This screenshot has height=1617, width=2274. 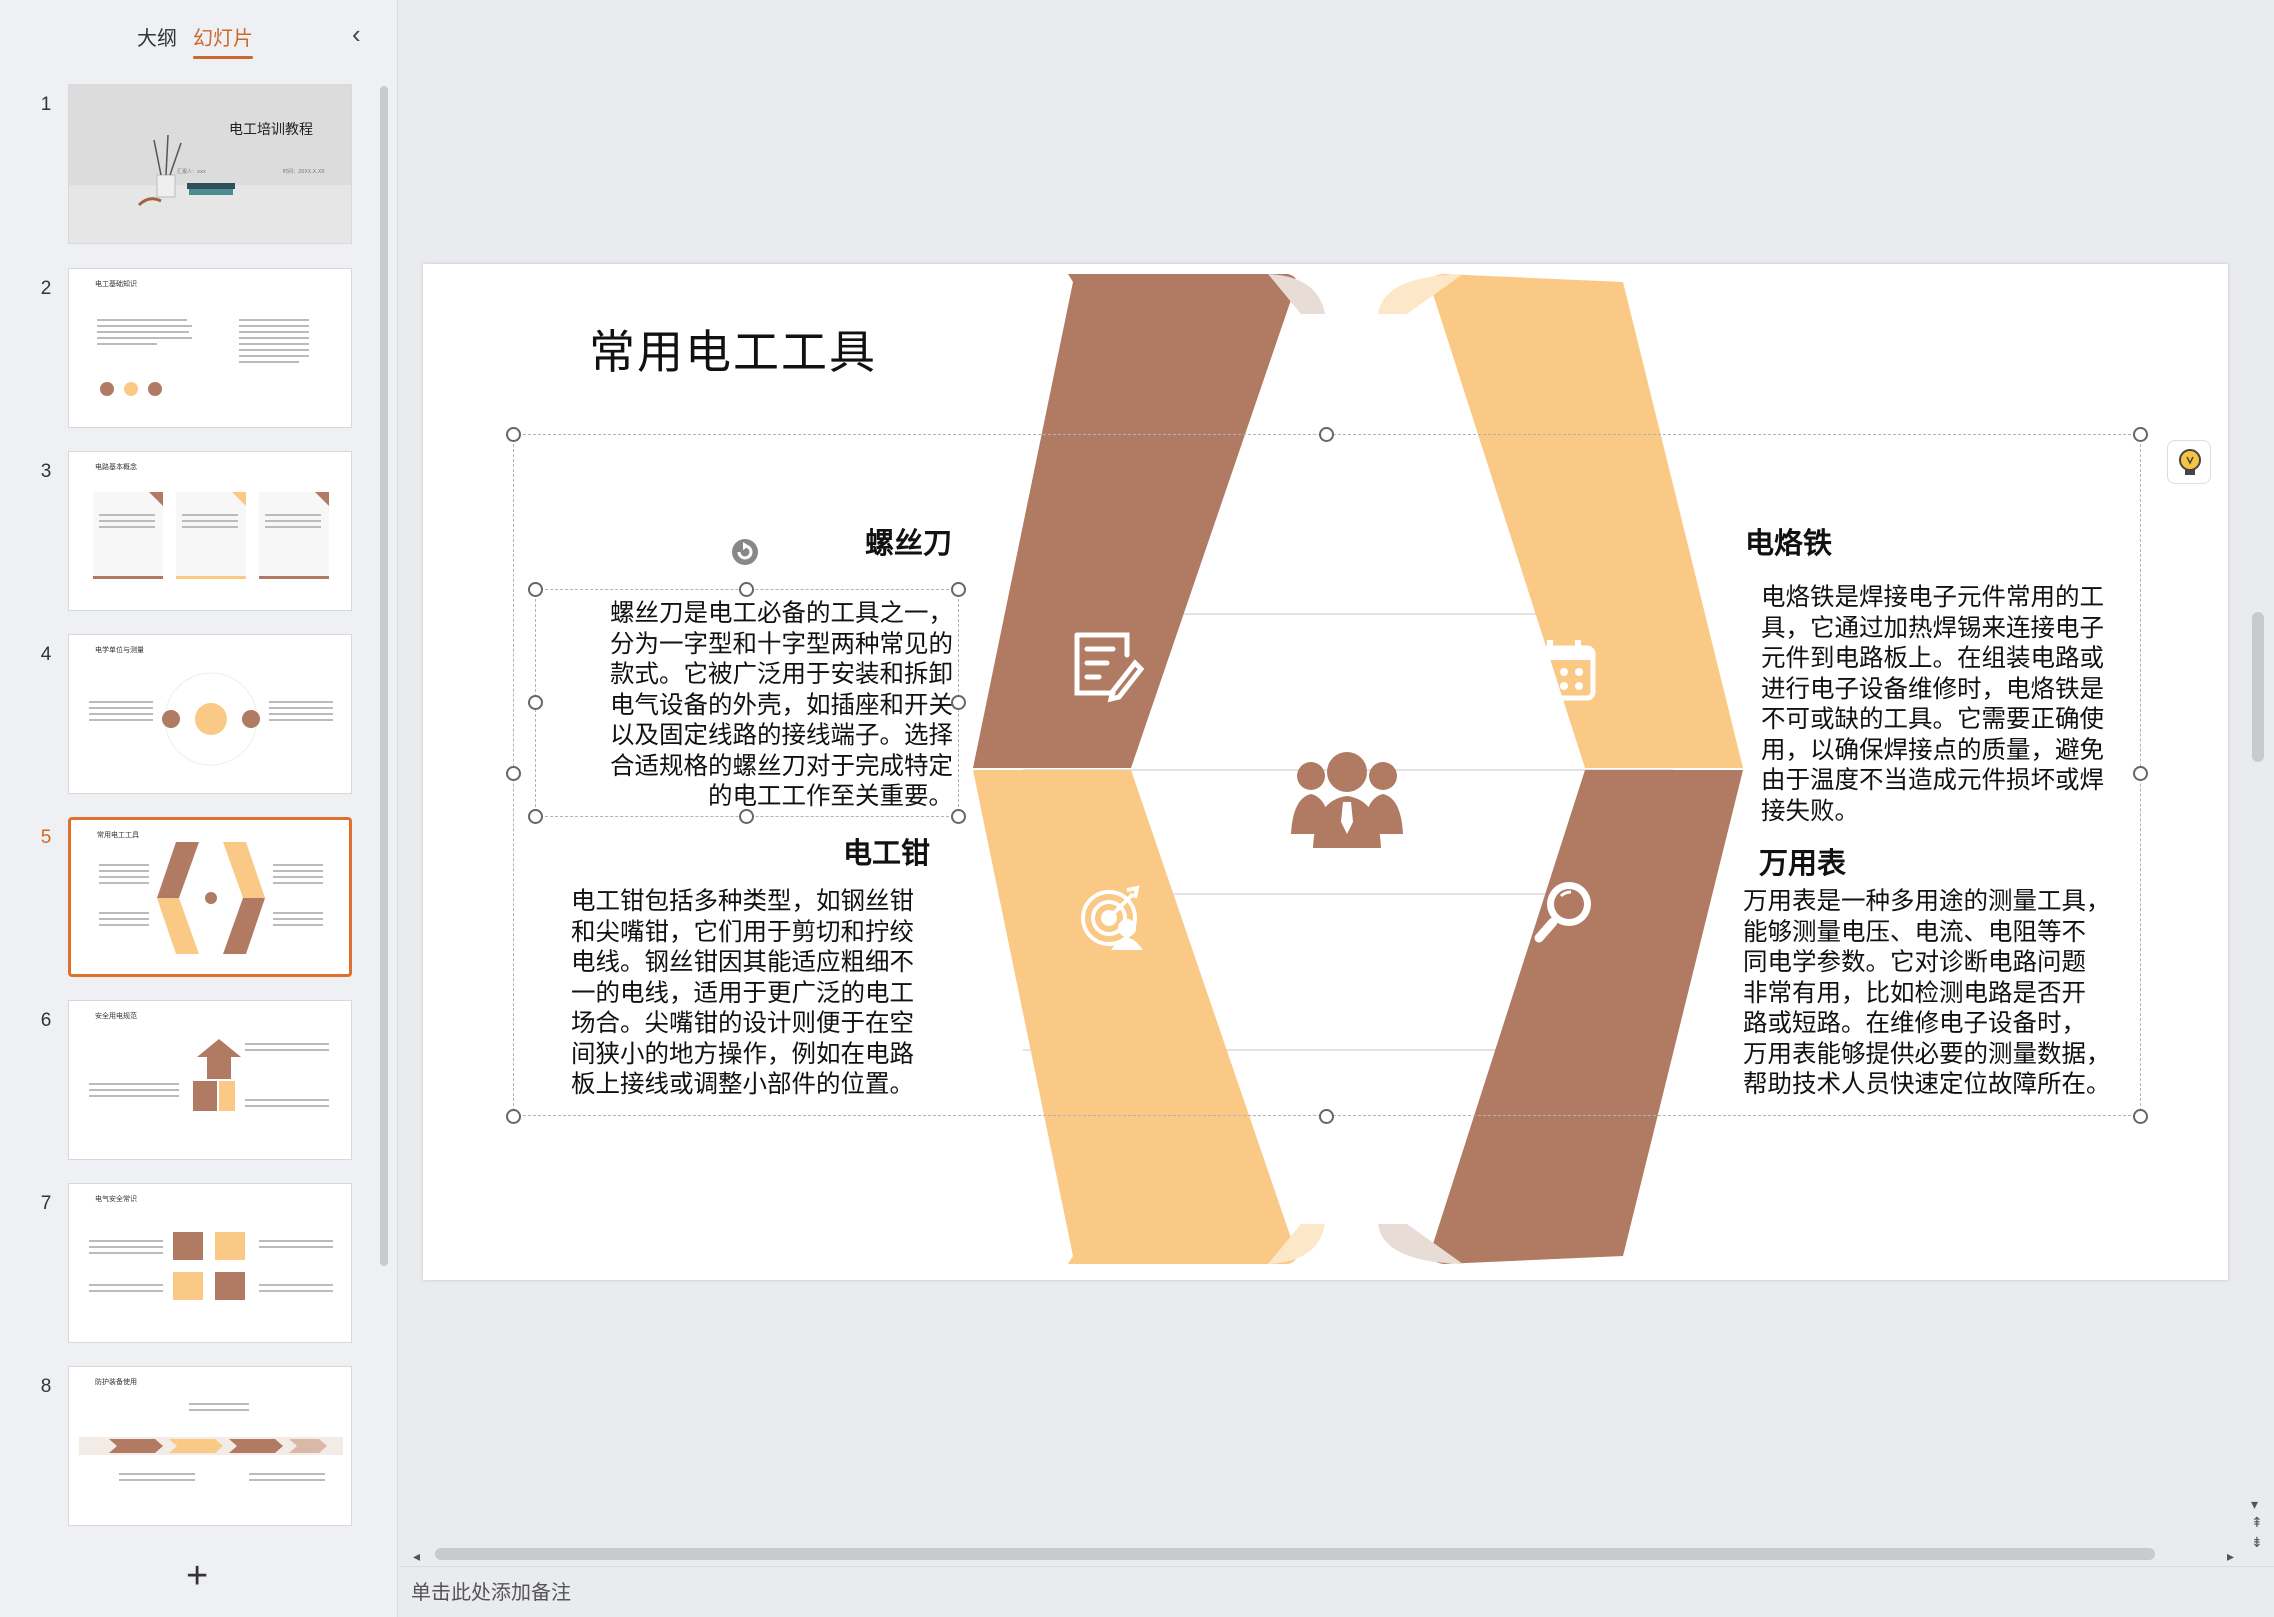 What do you see at coordinates (46, 104) in the screenshot?
I see `thumbnail-number: 1` at bounding box center [46, 104].